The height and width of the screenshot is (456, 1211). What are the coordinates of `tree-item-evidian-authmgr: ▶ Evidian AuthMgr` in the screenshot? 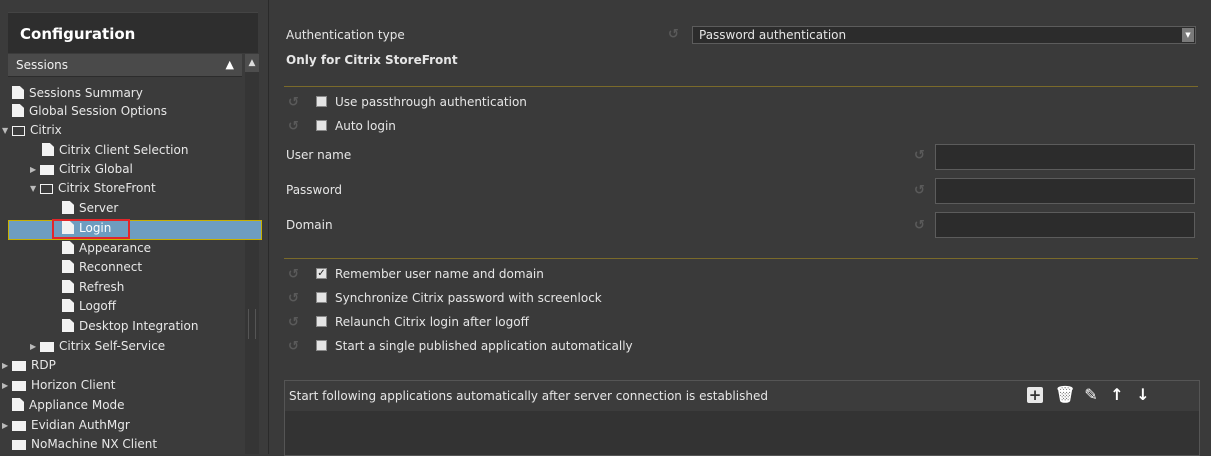 It's located at (66, 425).